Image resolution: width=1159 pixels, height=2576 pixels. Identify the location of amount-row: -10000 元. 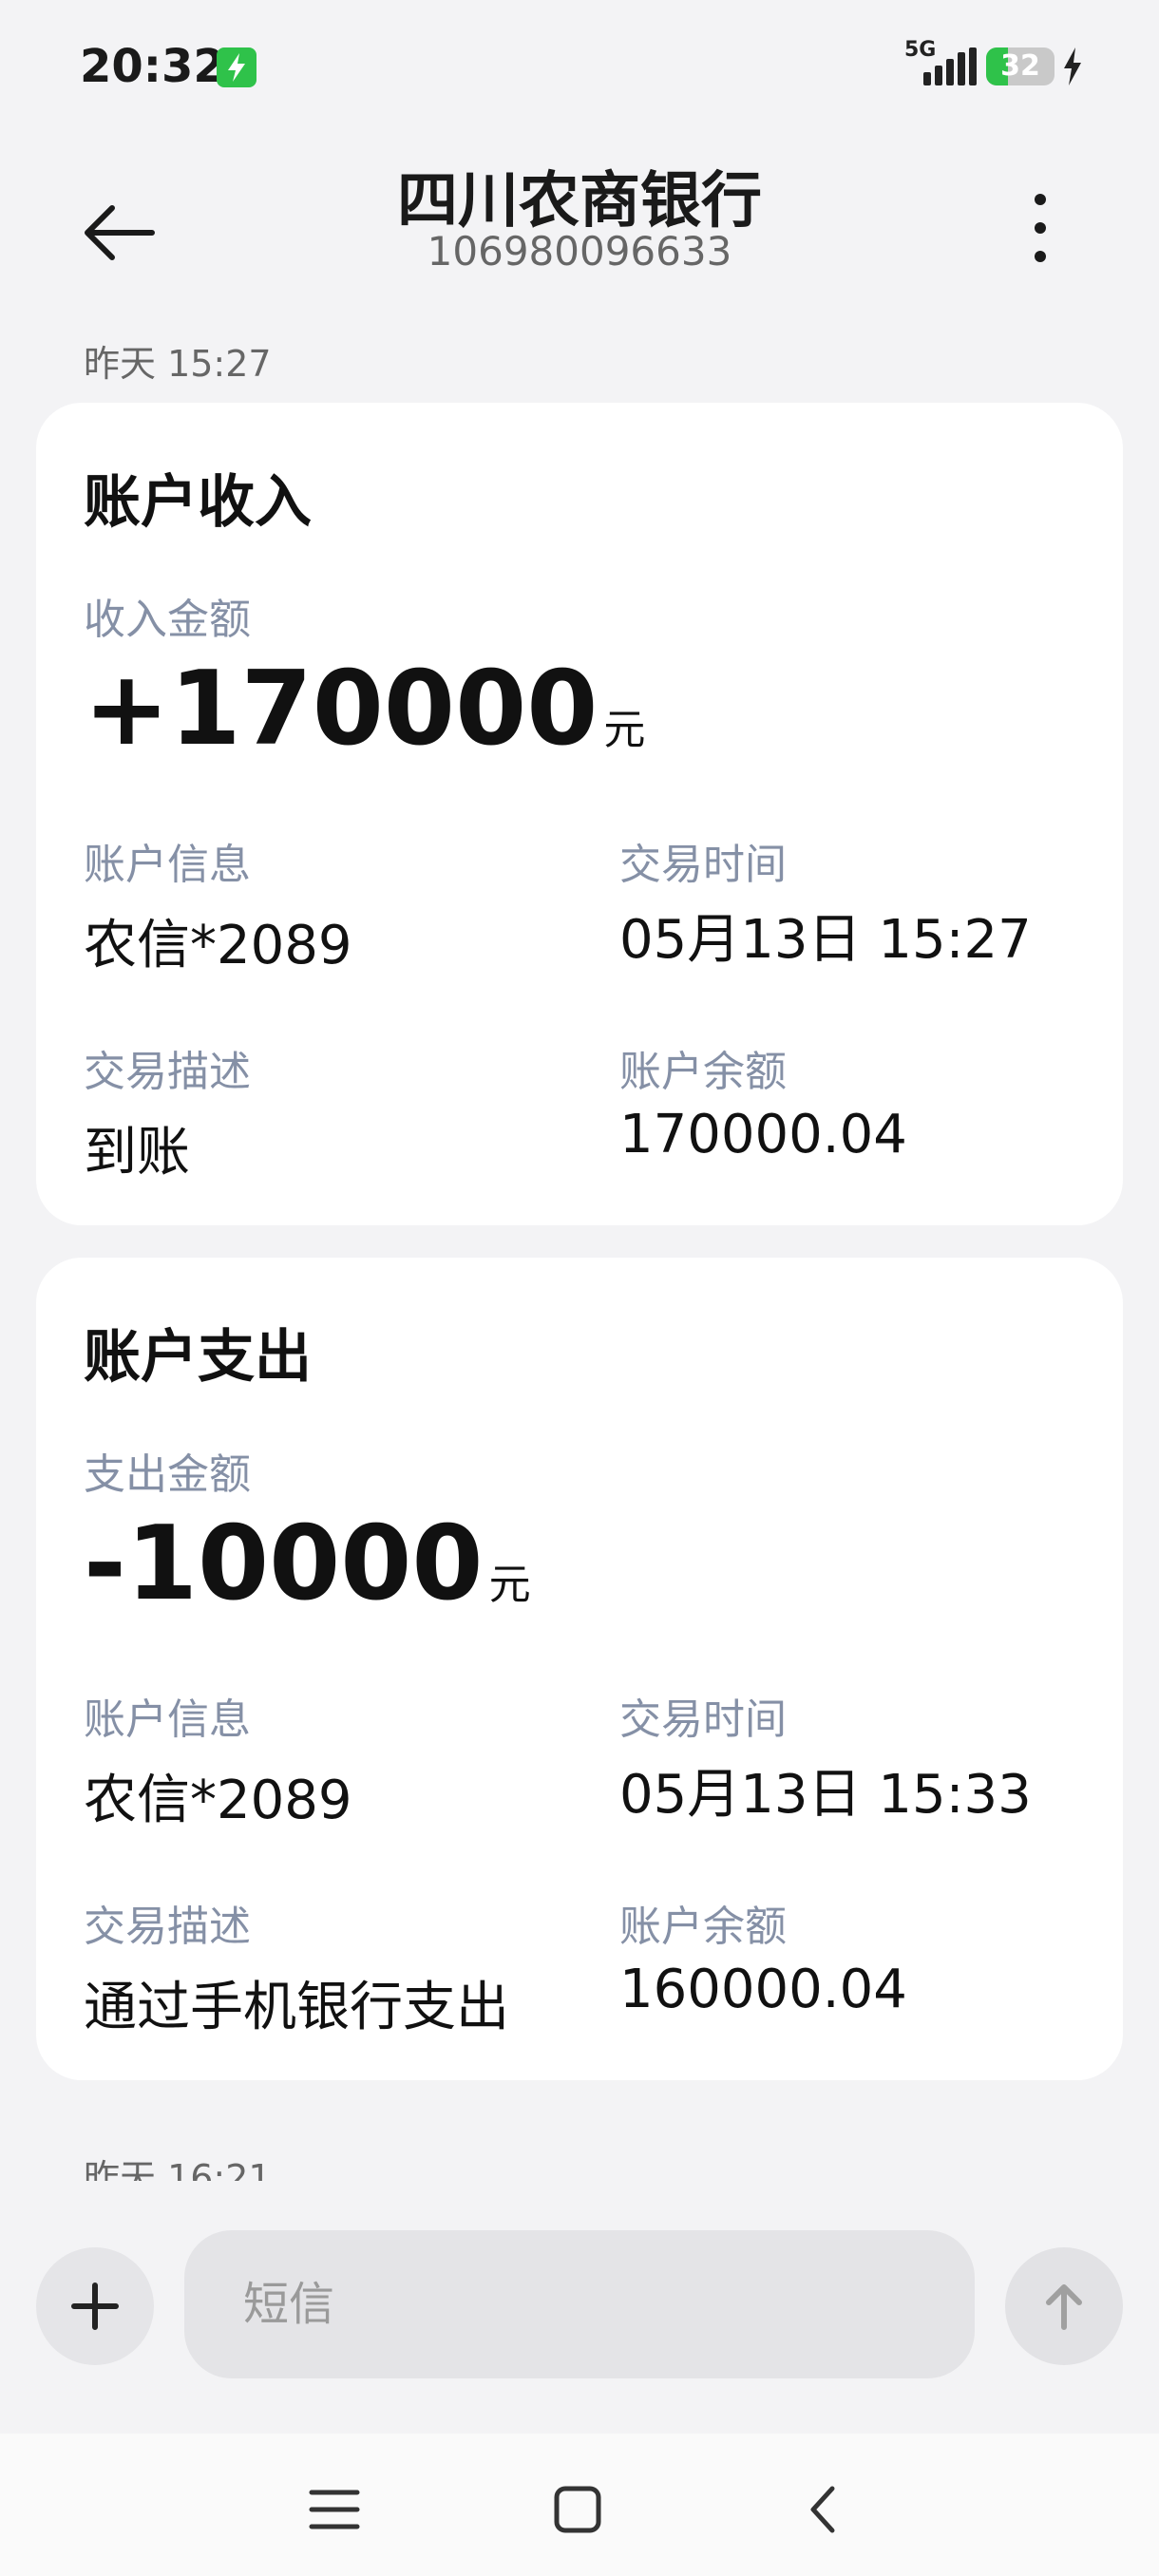
(307, 1564).